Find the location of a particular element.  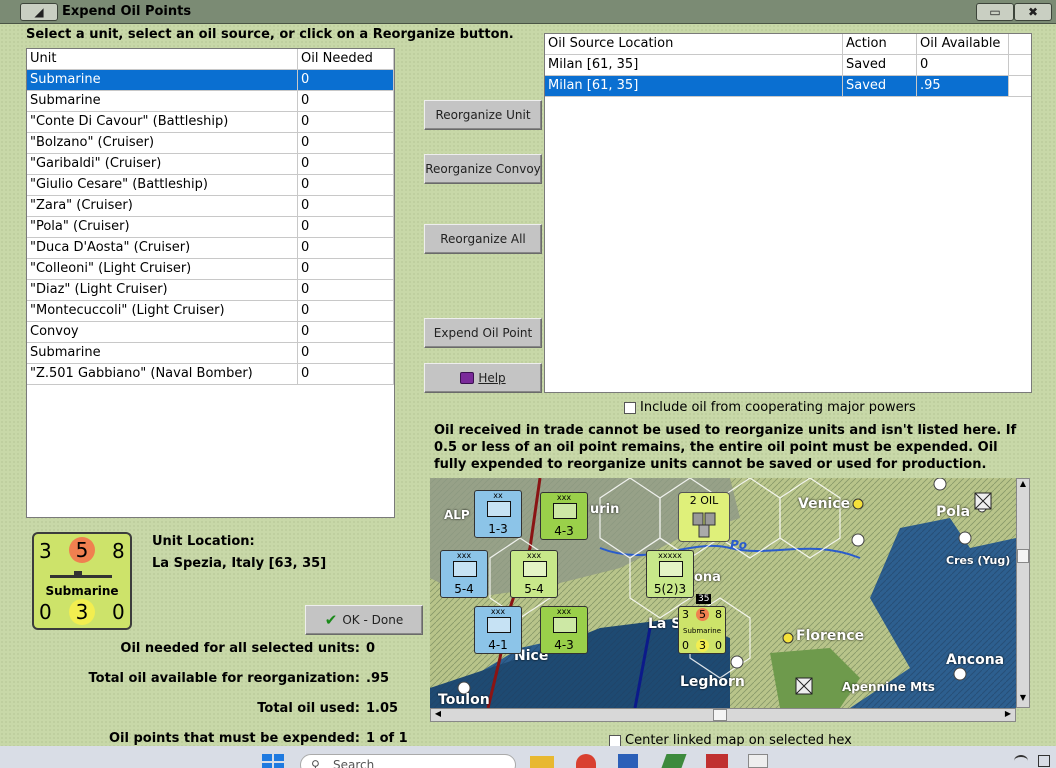

scroll-right-icon: ▶ is located at coordinates (1008, 715).